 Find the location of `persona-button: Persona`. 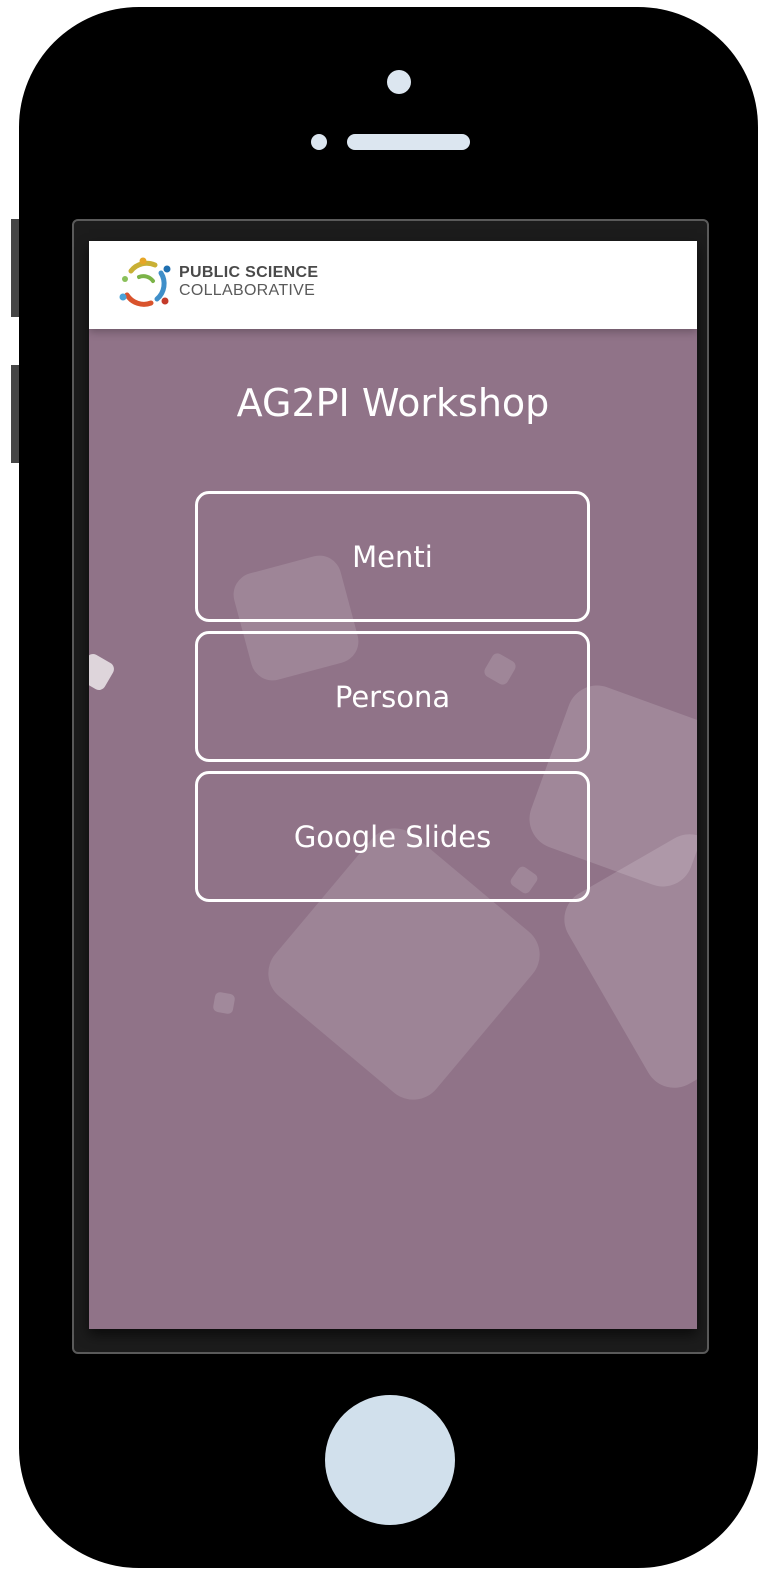

persona-button: Persona is located at coordinates (392, 696).